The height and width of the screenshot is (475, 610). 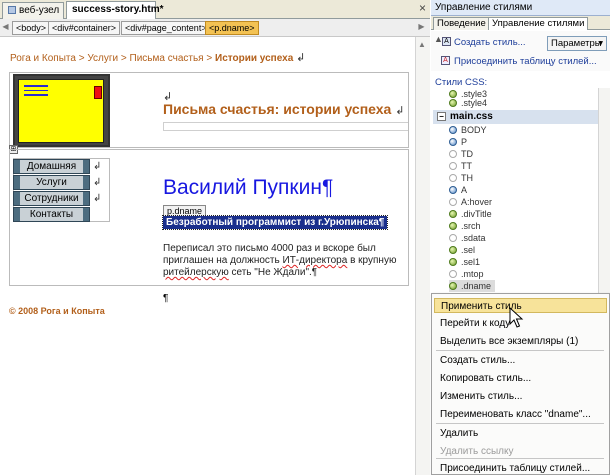 I want to click on tree-node-dname: .dname, so click(x=472, y=286).